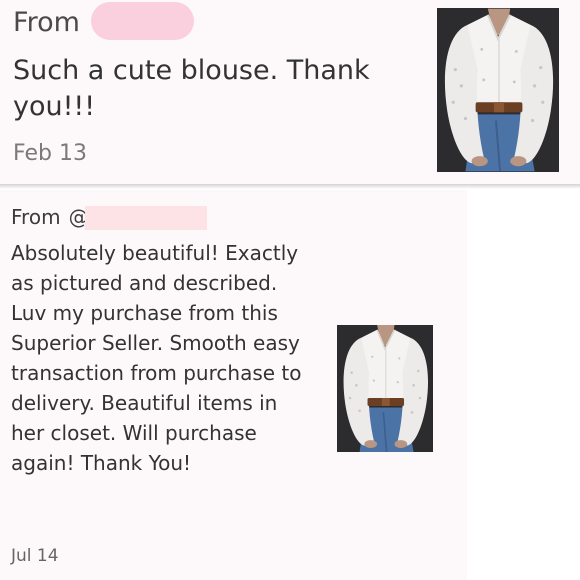 The height and width of the screenshot is (580, 580). Describe the element at coordinates (46, 22) in the screenshot. I see `review-from-label: From` at that location.